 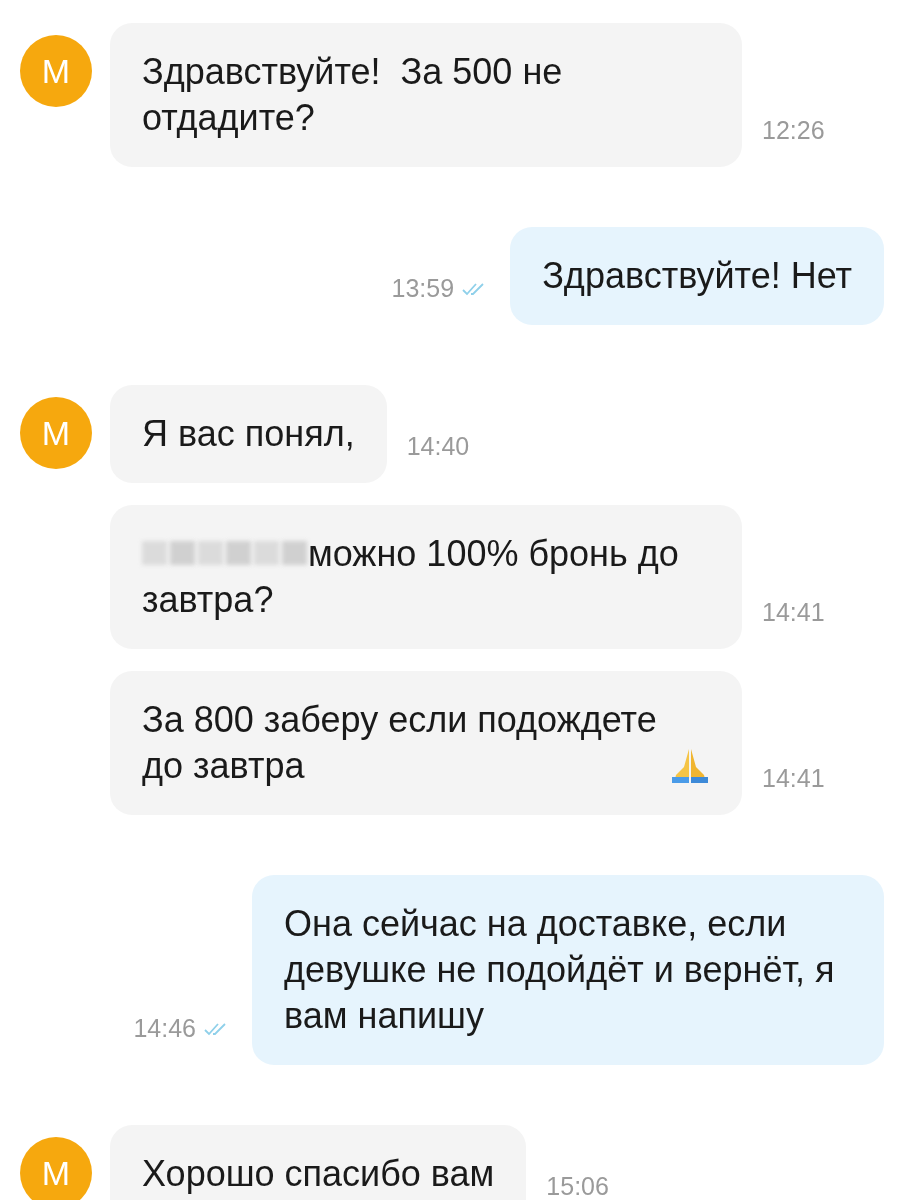 I want to click on message-time: 13:59, so click(x=423, y=288).